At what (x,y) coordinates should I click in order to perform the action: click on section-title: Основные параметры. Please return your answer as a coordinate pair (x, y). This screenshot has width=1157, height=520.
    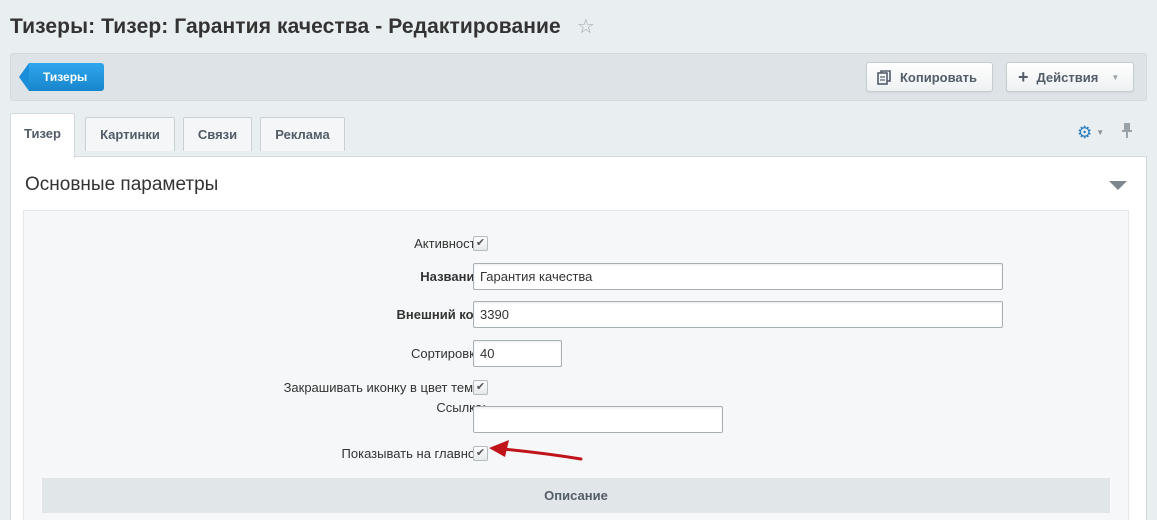
    Looking at the image, I should click on (122, 184).